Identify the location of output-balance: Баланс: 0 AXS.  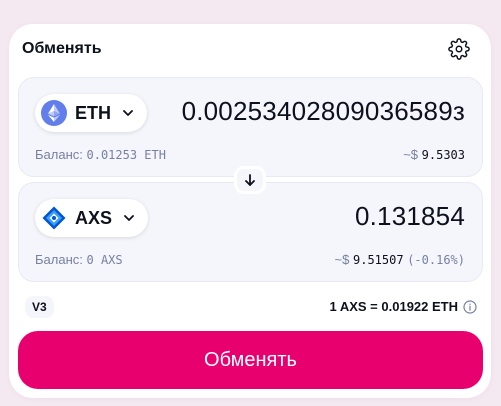
(79, 259).